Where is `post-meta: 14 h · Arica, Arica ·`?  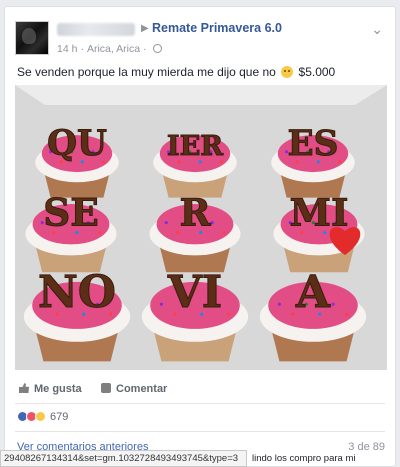
post-meta: 14 h · Arica, Arica · is located at coordinates (109, 49).